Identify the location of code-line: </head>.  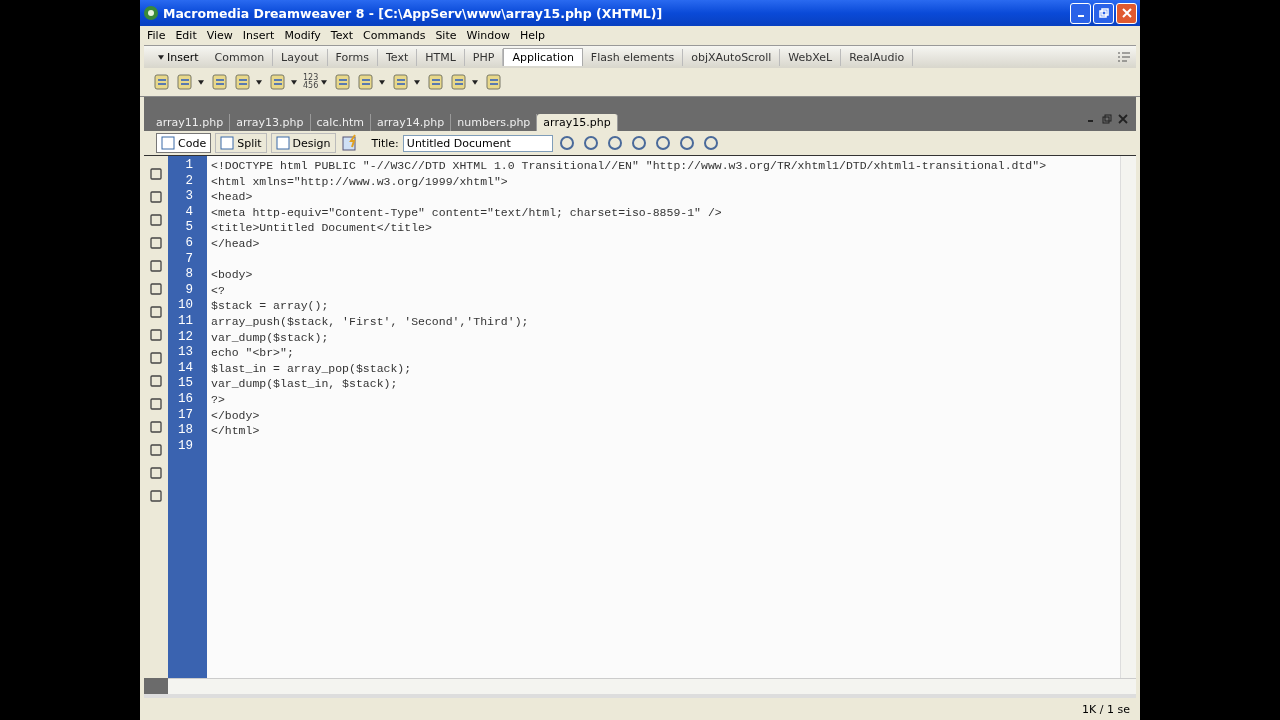
(235, 243).